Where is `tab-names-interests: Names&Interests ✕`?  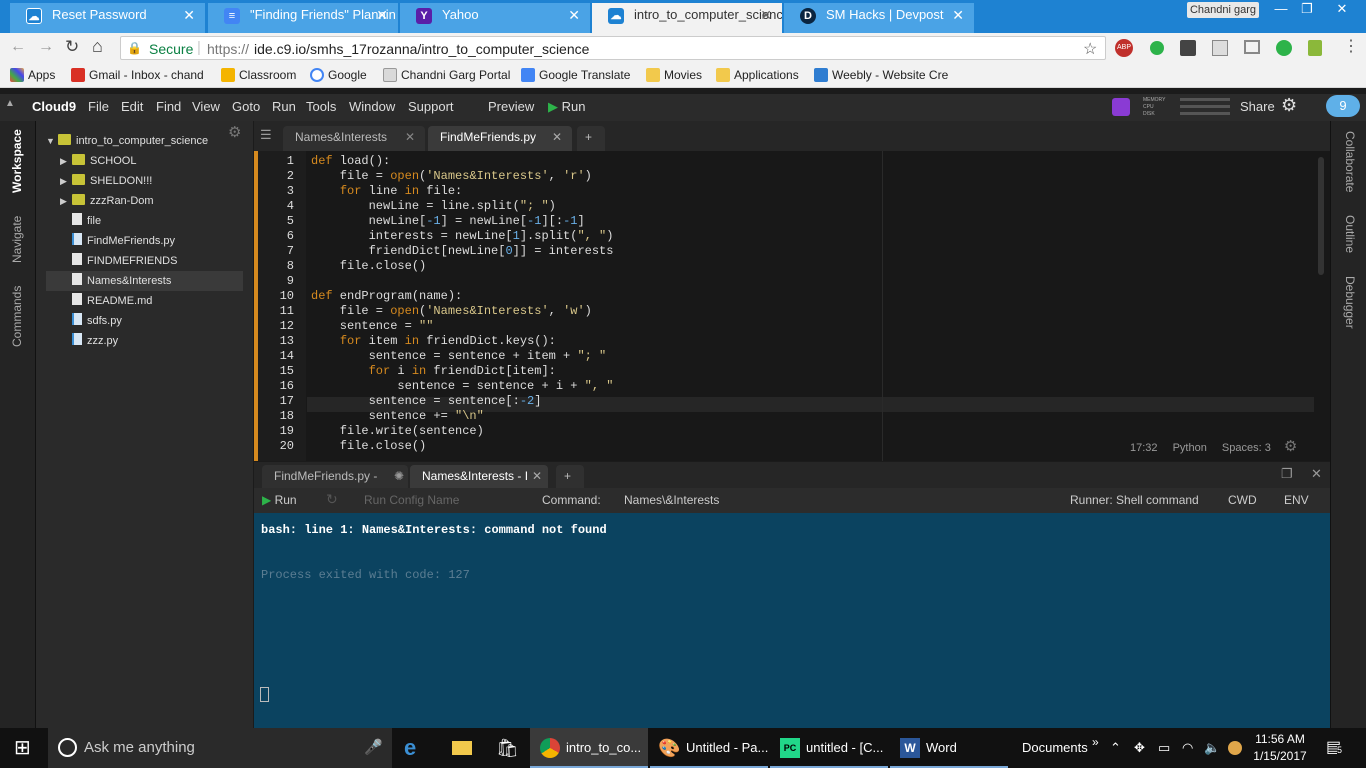
tab-names-interests: Names&Interests ✕ is located at coordinates (354, 138).